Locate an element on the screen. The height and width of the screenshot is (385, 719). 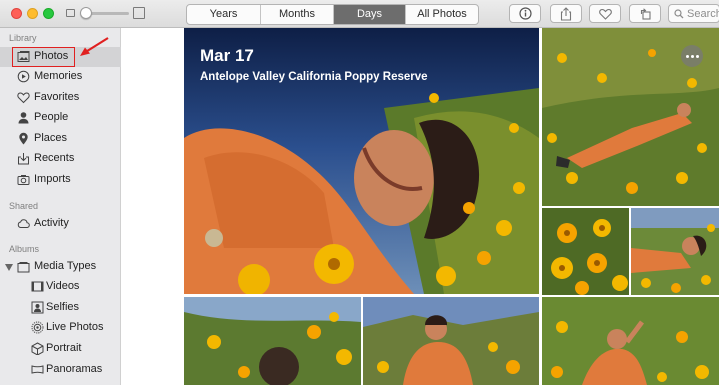
minimize-window-button is located at coordinates (32, 13).